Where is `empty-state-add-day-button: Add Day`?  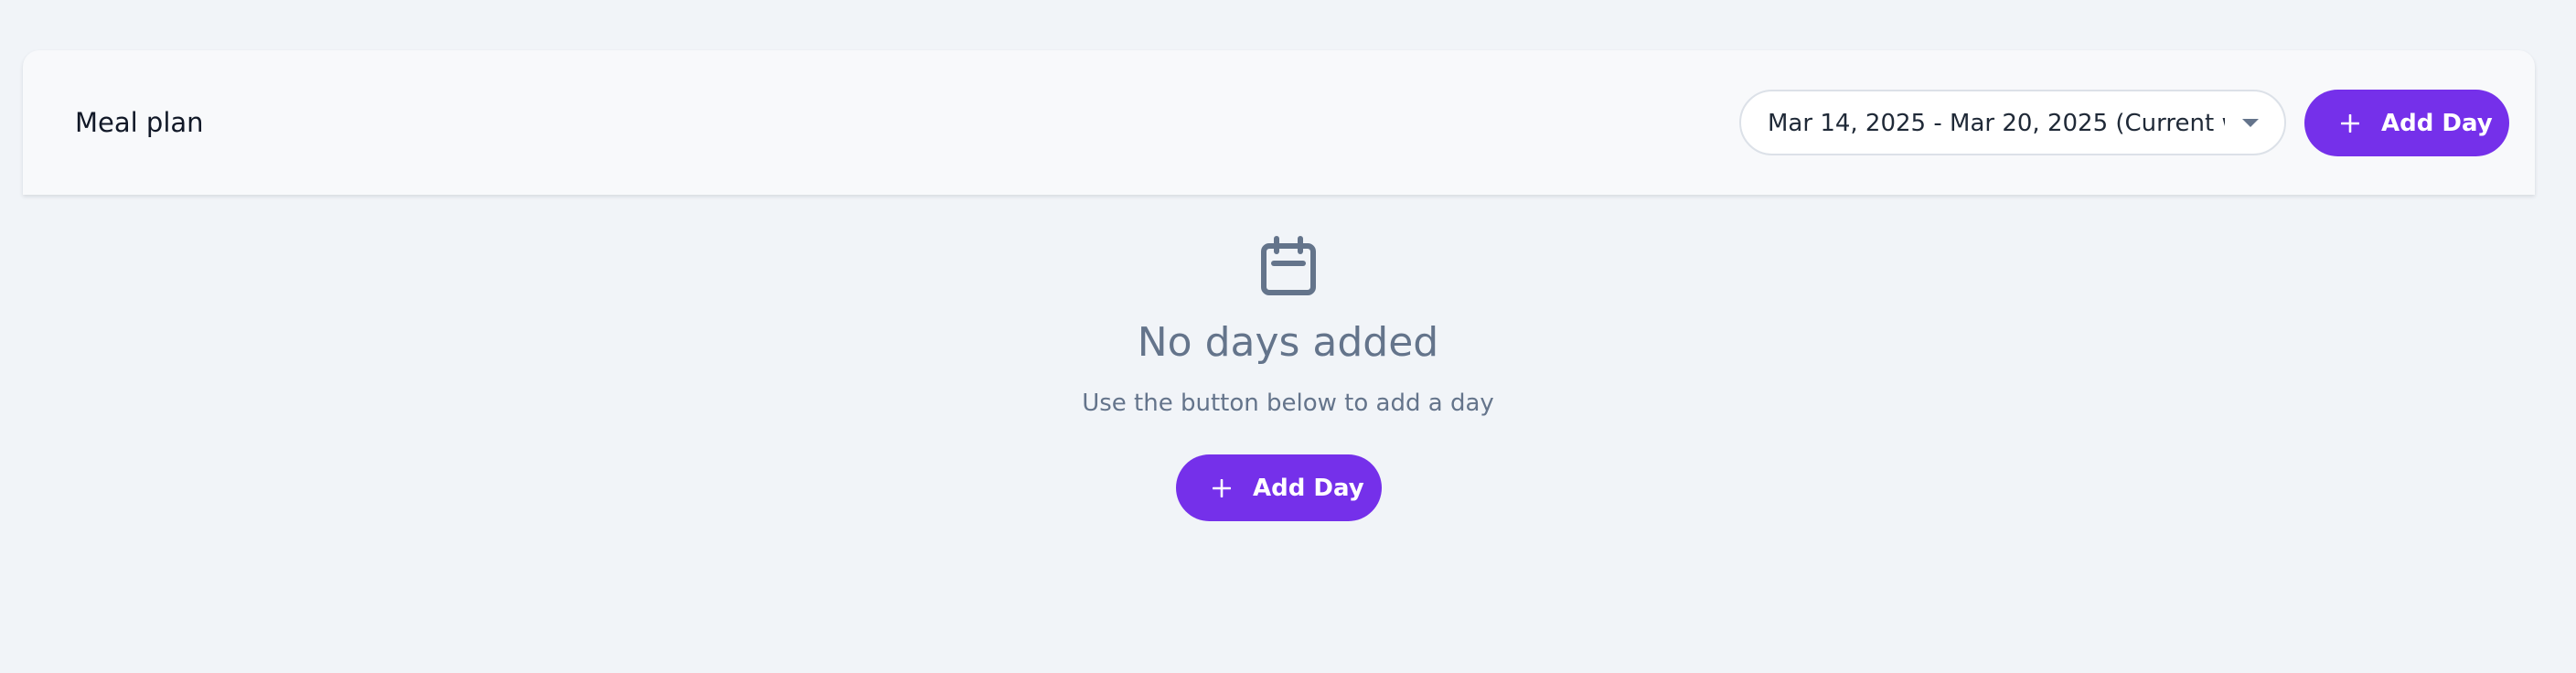 empty-state-add-day-button: Add Day is located at coordinates (1279, 487).